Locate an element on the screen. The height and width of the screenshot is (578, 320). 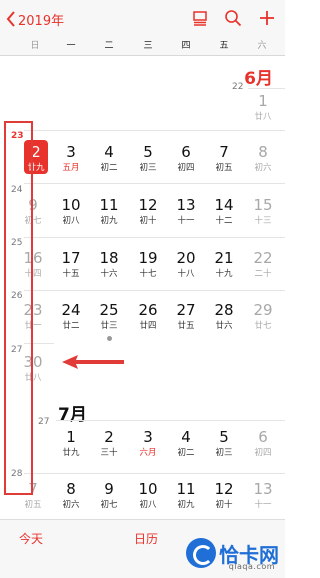
search-icon is located at coordinates (233, 18).